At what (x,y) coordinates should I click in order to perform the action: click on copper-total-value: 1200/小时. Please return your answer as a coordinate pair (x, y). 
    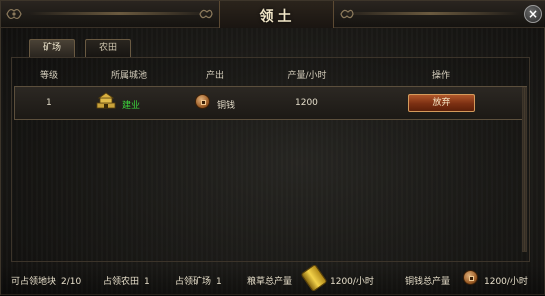
    Looking at the image, I should click on (506, 282).